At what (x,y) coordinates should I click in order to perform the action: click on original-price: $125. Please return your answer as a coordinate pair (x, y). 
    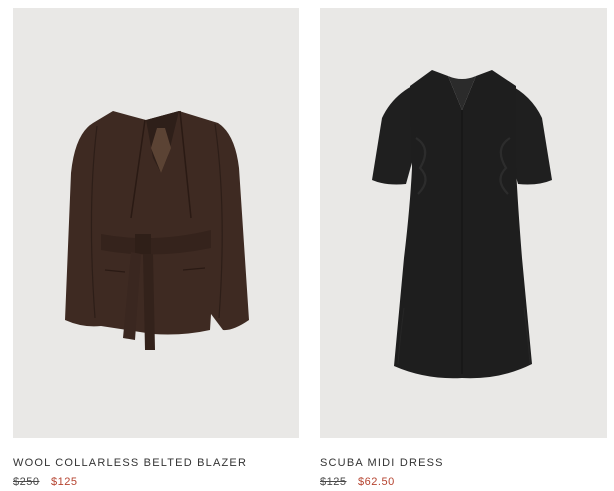
    Looking at the image, I should click on (333, 482).